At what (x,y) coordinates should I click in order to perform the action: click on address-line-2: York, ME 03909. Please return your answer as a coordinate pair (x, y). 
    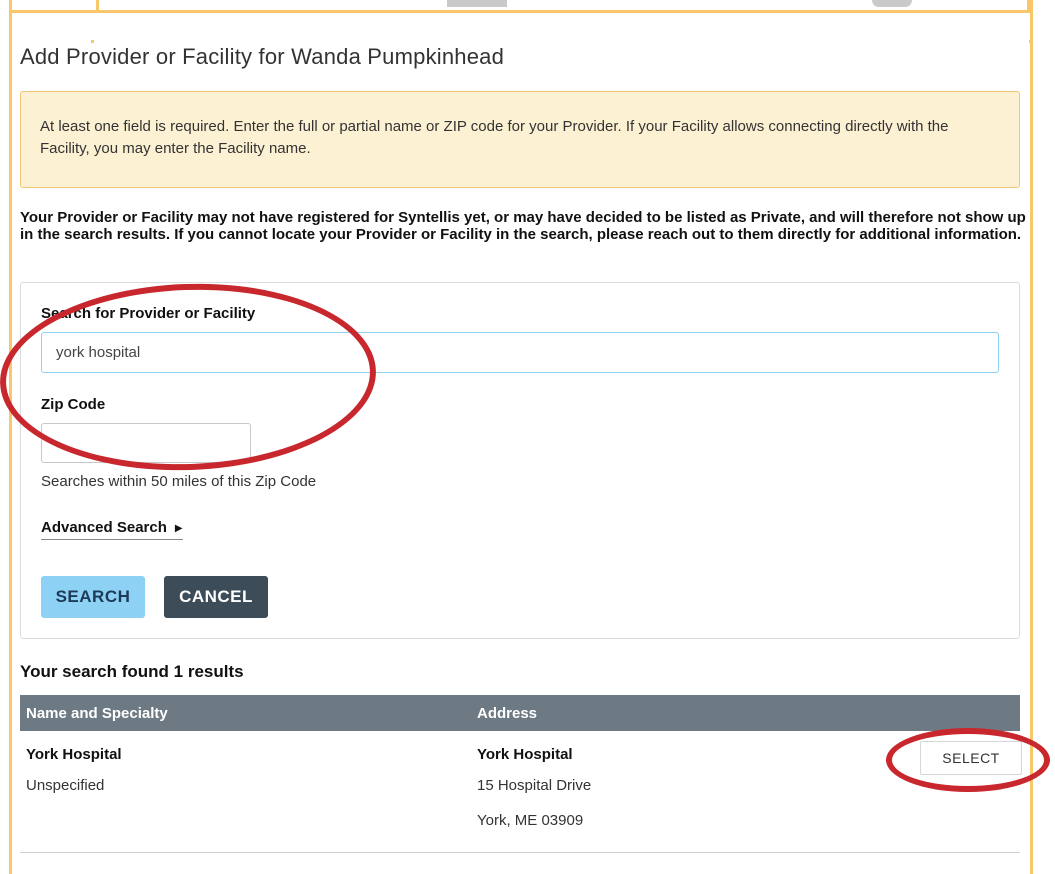
    Looking at the image, I should click on (530, 820).